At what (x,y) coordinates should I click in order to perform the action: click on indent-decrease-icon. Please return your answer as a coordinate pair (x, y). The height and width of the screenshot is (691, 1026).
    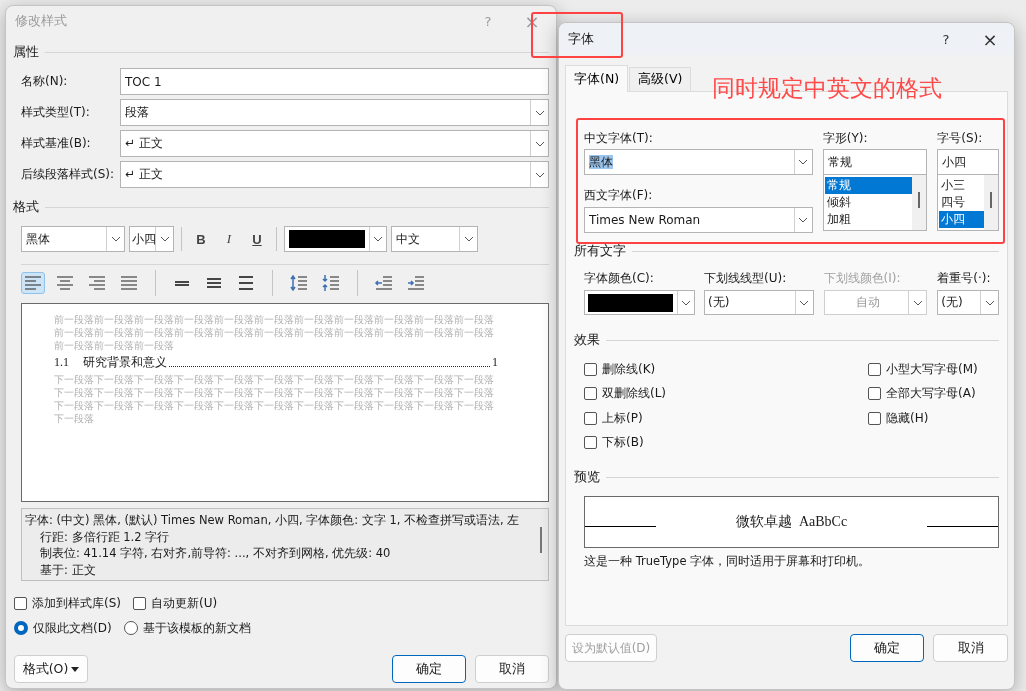
    Looking at the image, I should click on (384, 283).